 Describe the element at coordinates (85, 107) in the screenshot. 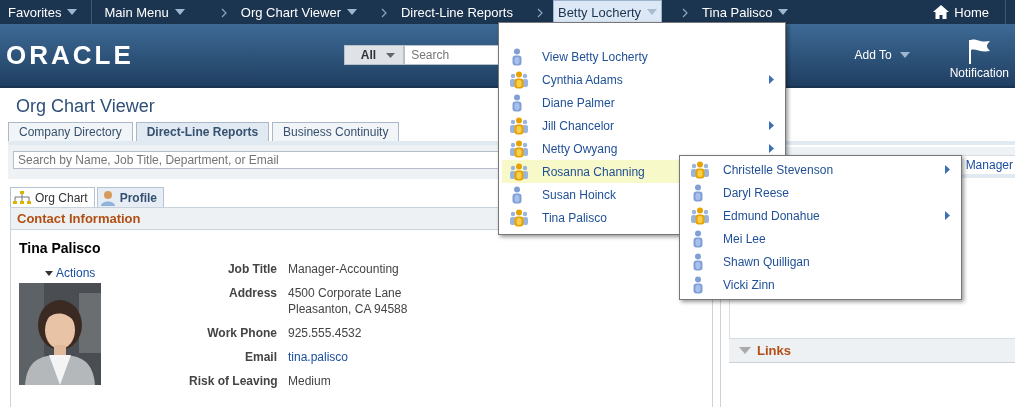

I see `page-title: Org Chart Viewer` at that location.